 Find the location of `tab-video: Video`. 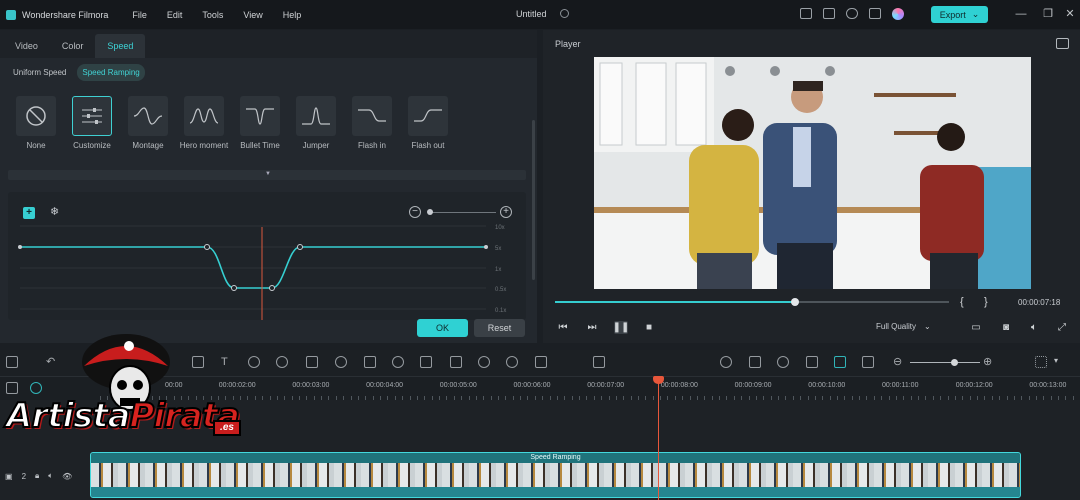

tab-video: Video is located at coordinates (26, 46).